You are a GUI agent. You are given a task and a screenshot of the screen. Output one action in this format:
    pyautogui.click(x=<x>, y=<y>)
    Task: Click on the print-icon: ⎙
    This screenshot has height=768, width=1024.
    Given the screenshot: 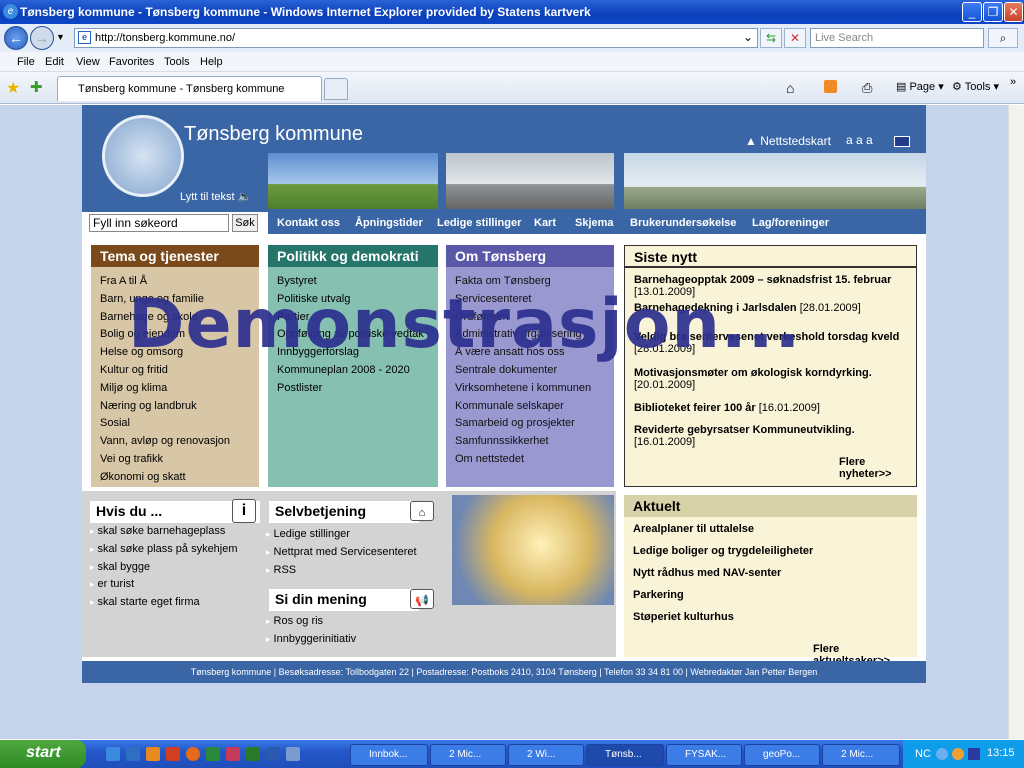 What is the action you would take?
    pyautogui.click(x=867, y=88)
    